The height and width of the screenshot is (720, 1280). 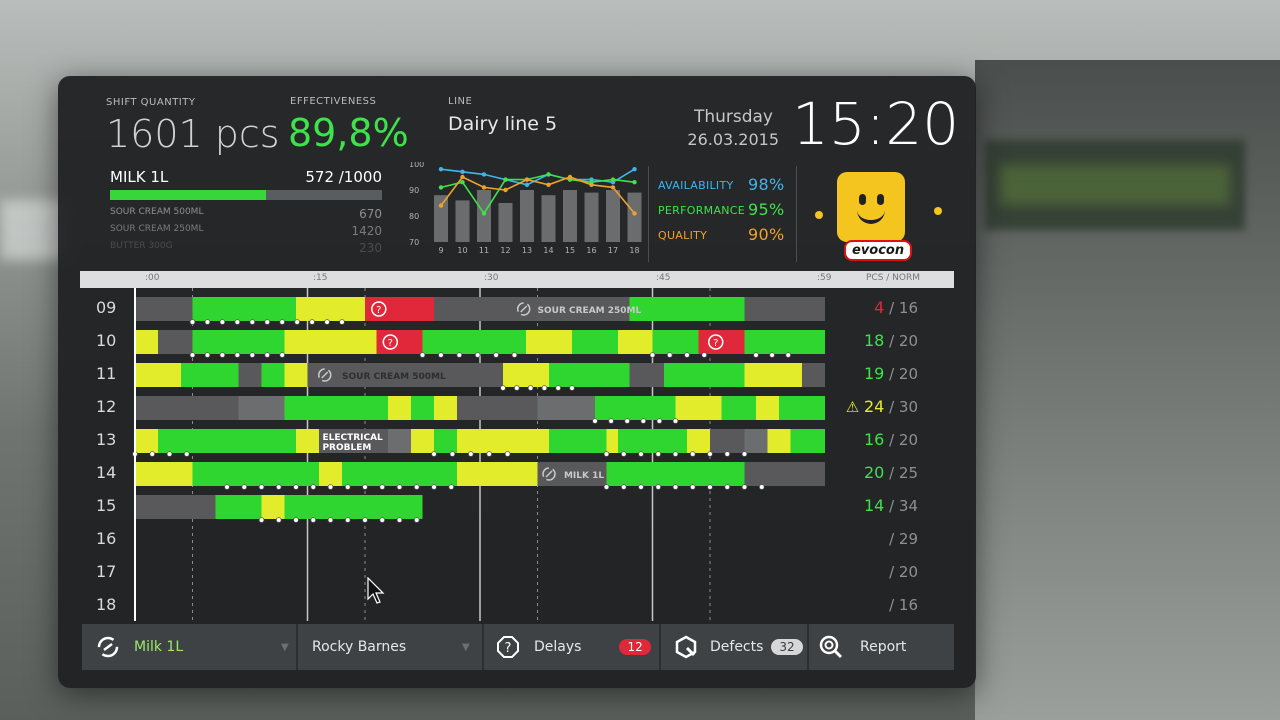 I want to click on hour-label: 15, so click(x=106, y=505).